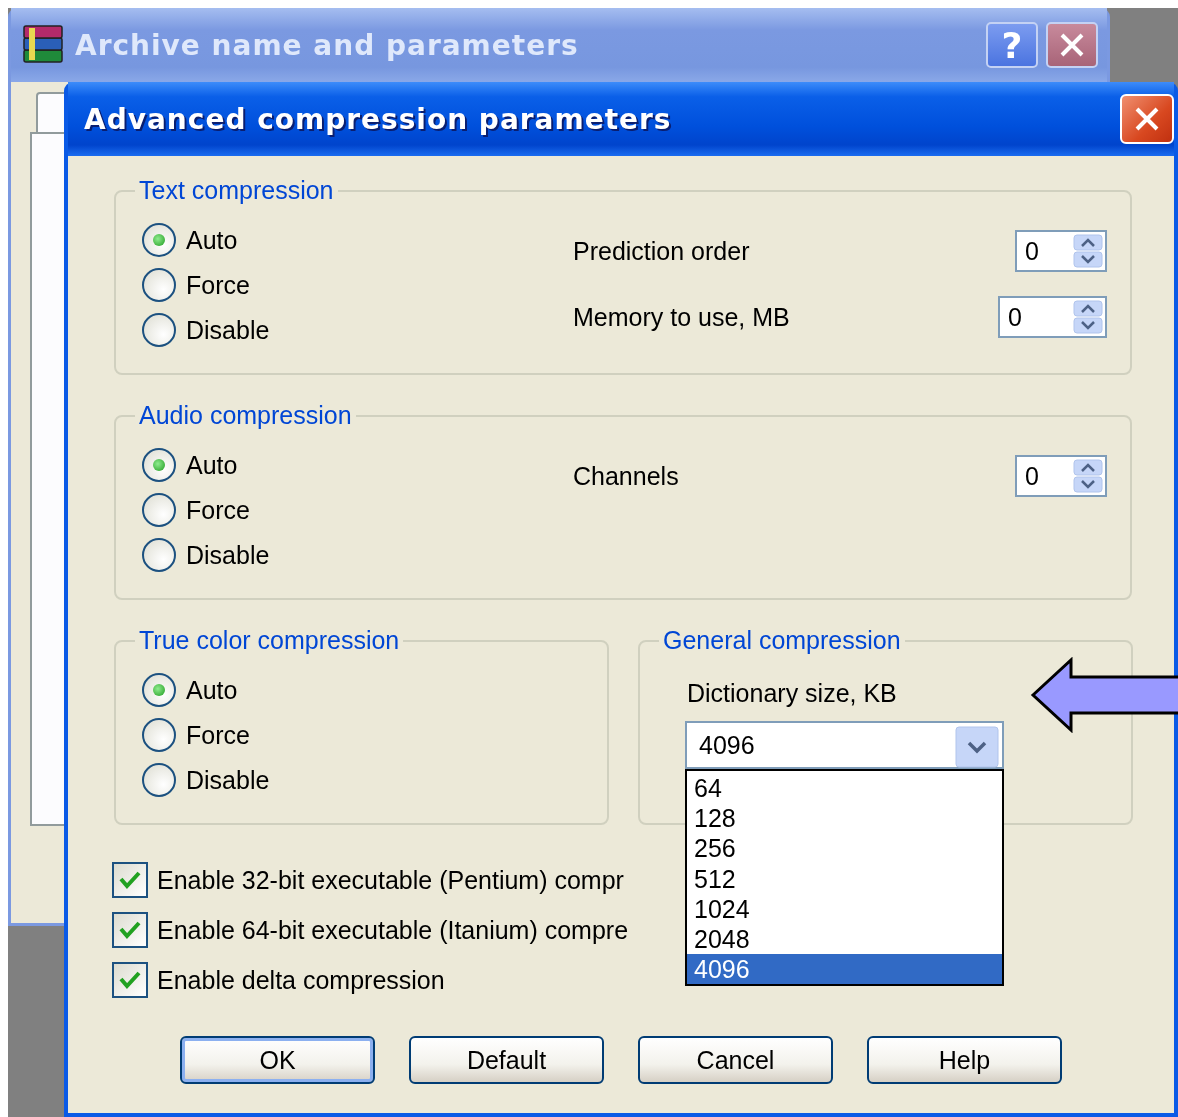  What do you see at coordinates (506, 1060) in the screenshot?
I see `dialog-button: Default` at bounding box center [506, 1060].